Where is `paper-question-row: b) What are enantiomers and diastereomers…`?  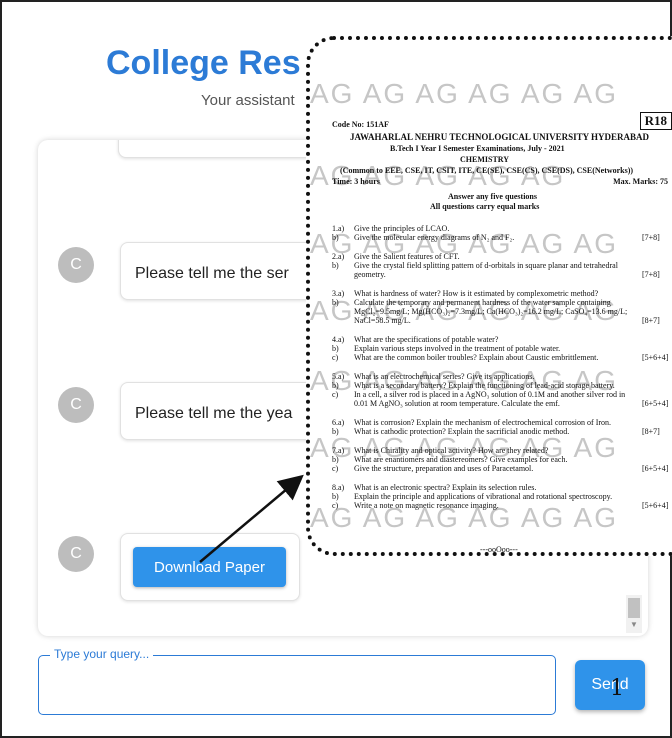 paper-question-row: b) What are enantiomers and diastereomers… is located at coordinates (449, 459).